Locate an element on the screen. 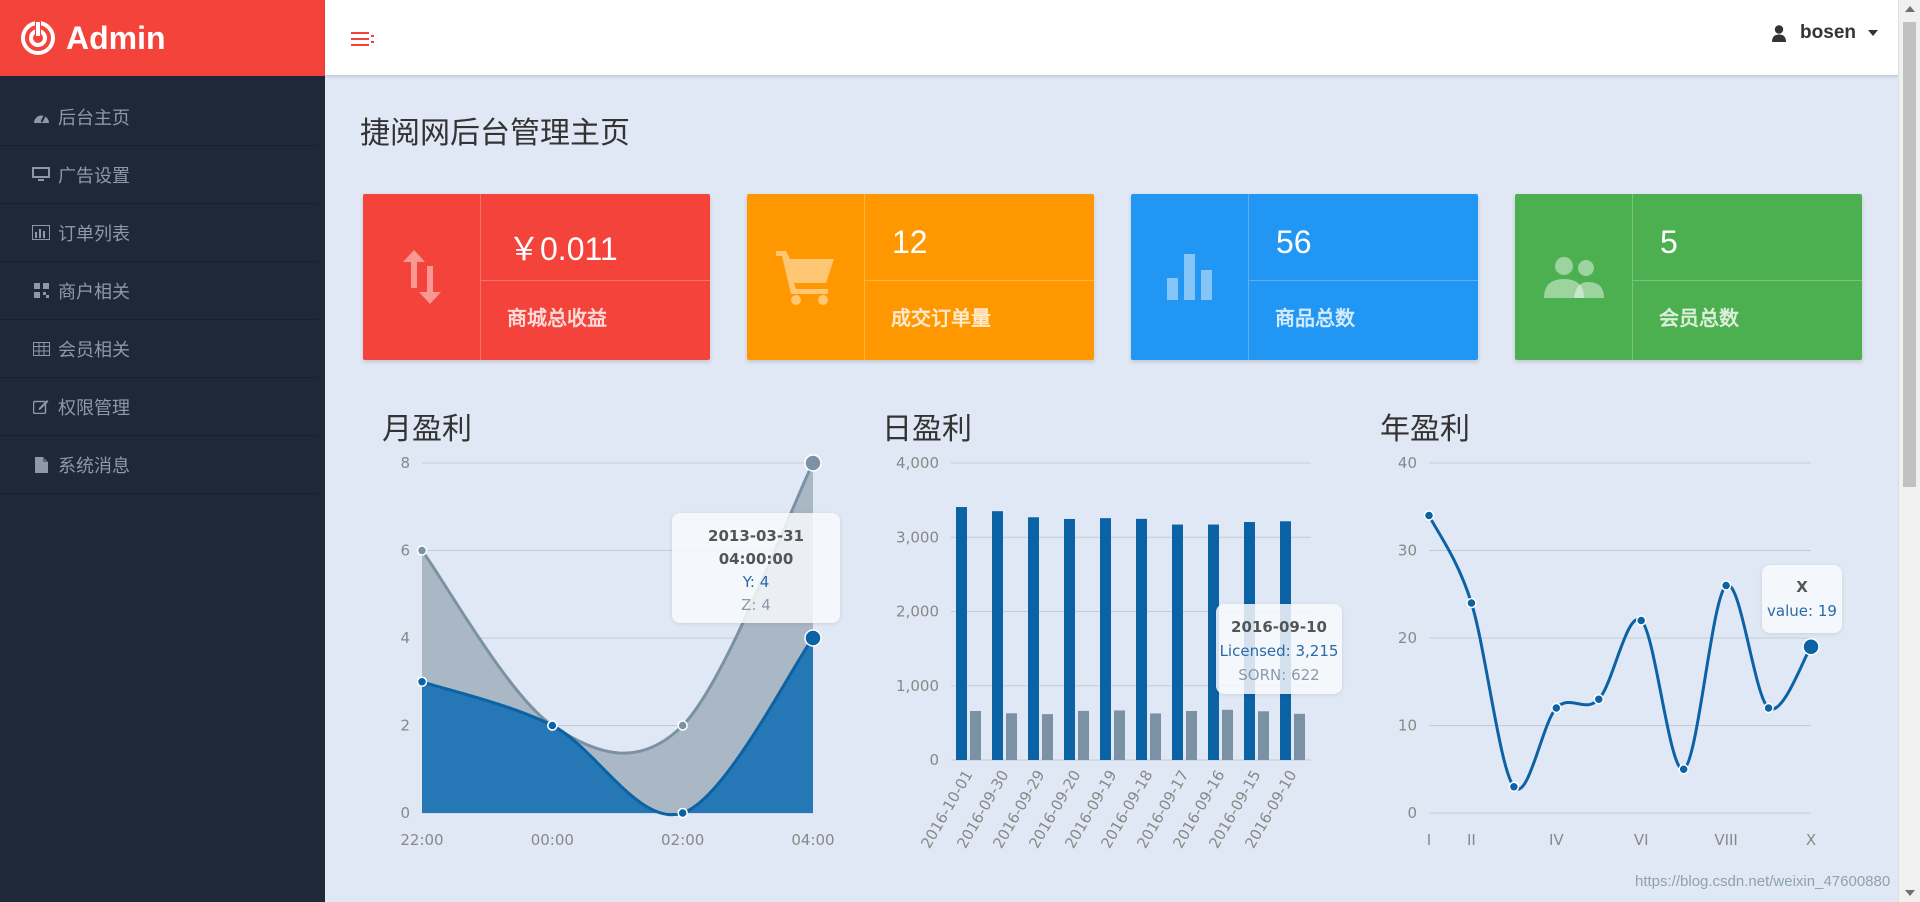  file-icon is located at coordinates (41, 465).